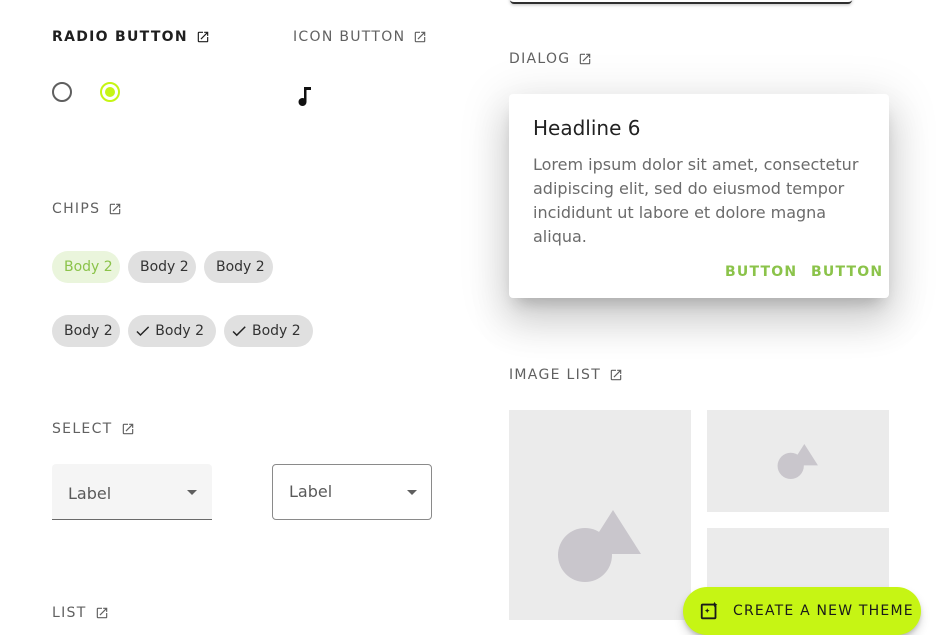  Describe the element at coordinates (349, 37) in the screenshot. I see `section-title-label: ICON BUTTON` at that location.